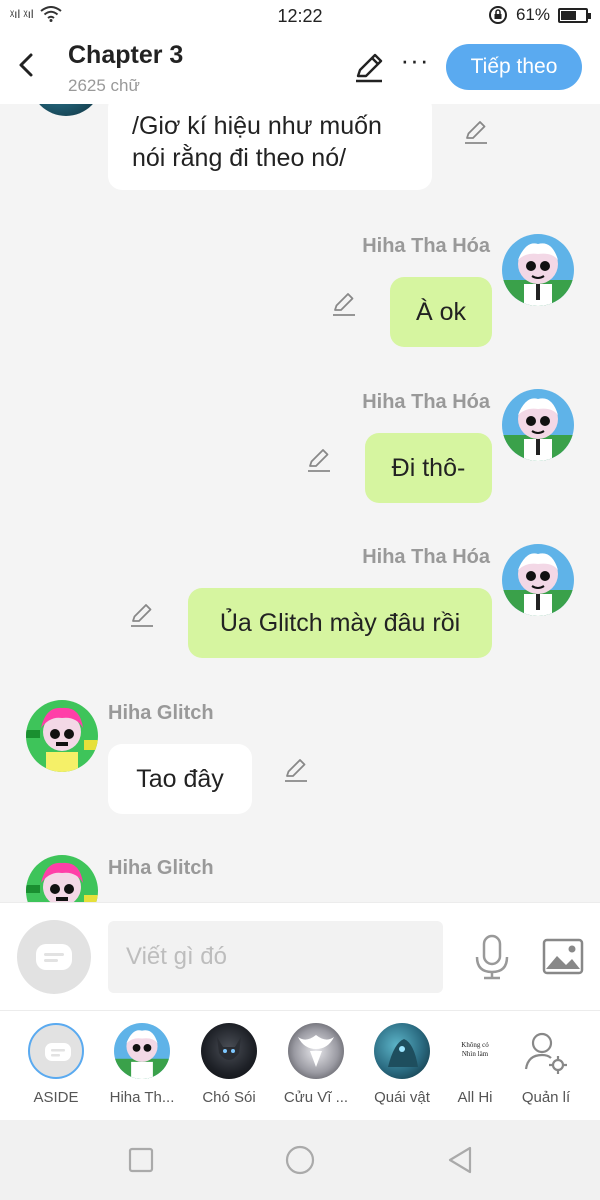  I want to click on wolf-image, so click(229, 1048).